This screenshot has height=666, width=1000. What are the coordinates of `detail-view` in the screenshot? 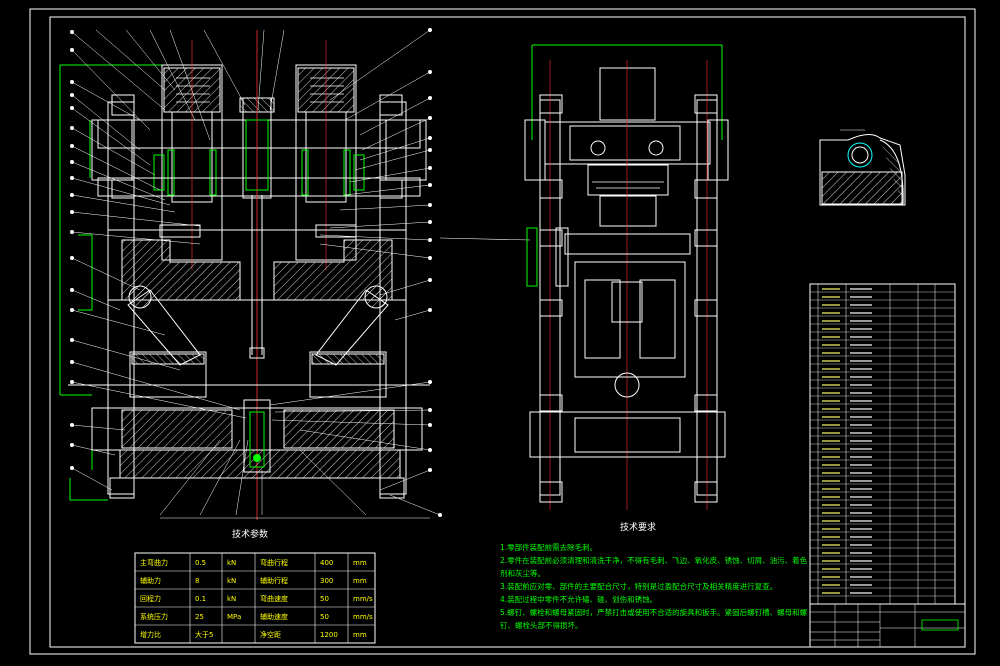 It's located at (862, 167).